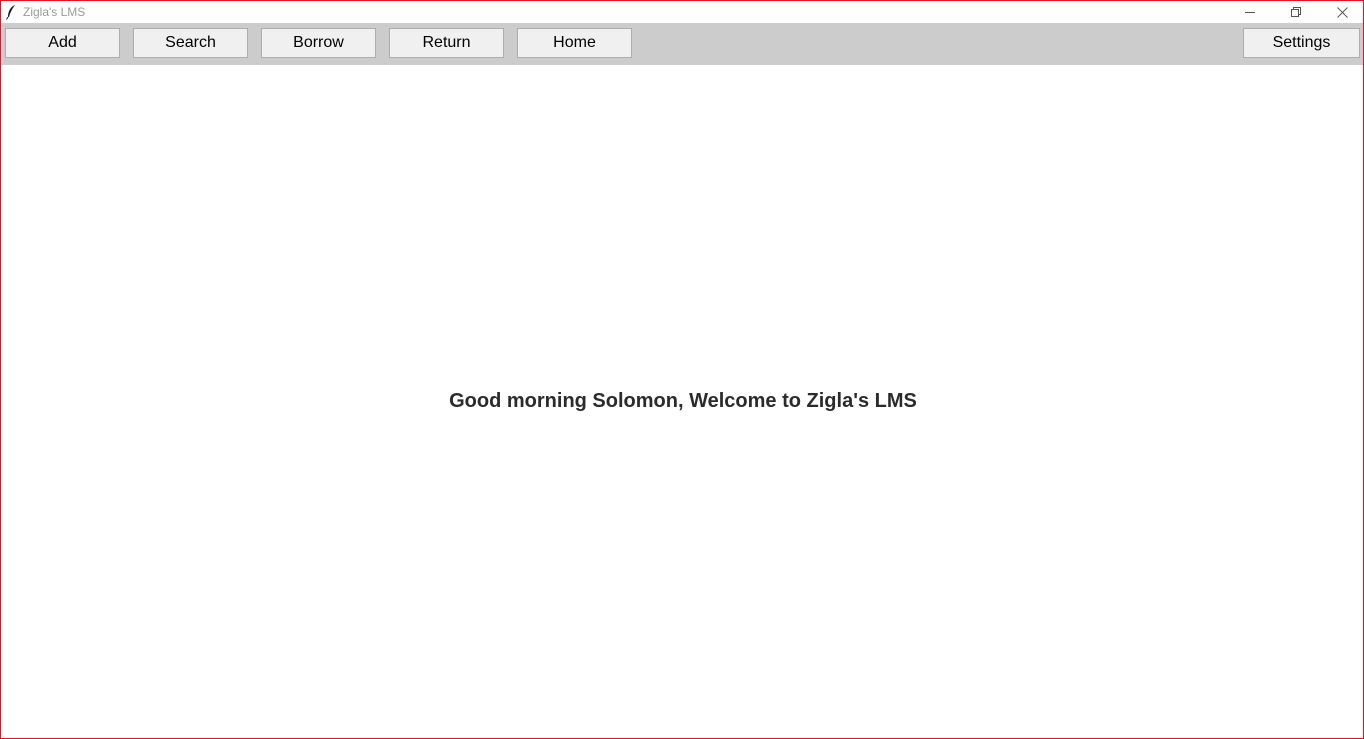 The height and width of the screenshot is (739, 1364). I want to click on toolbar: Add Search Borrow Return Home Settings, so click(682, 44).